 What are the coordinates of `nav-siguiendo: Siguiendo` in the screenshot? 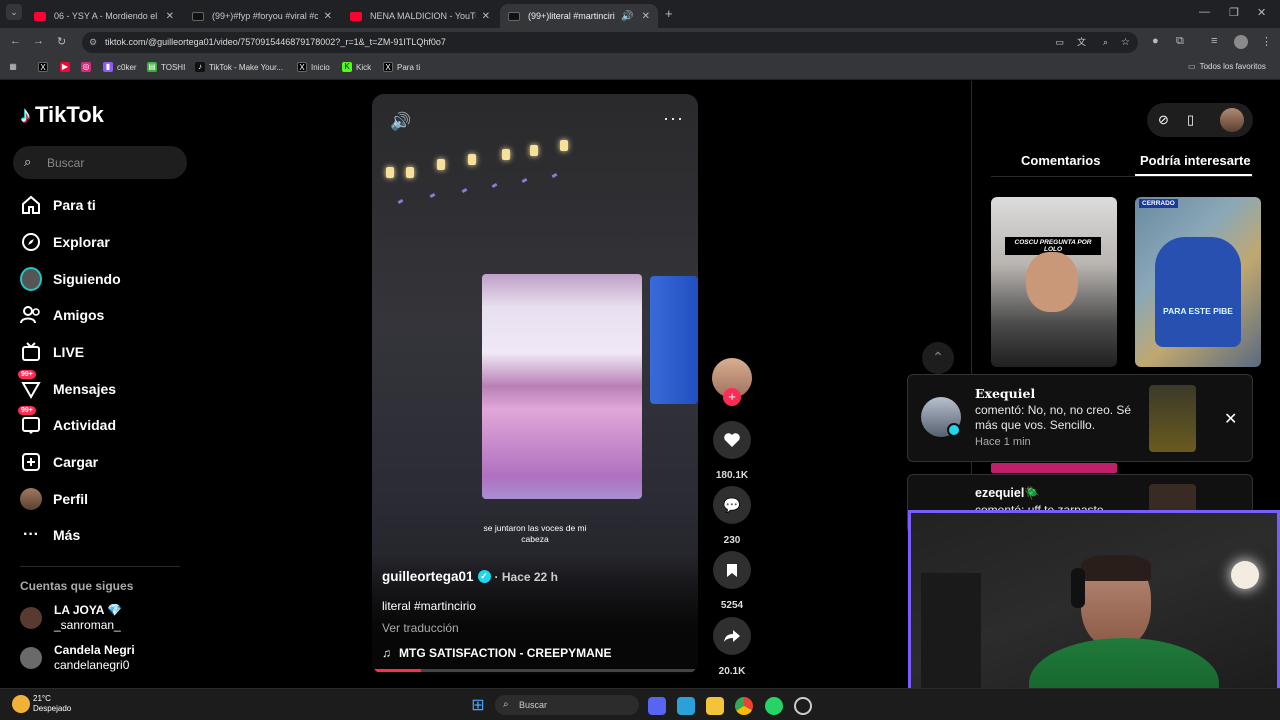 It's located at (70, 279).